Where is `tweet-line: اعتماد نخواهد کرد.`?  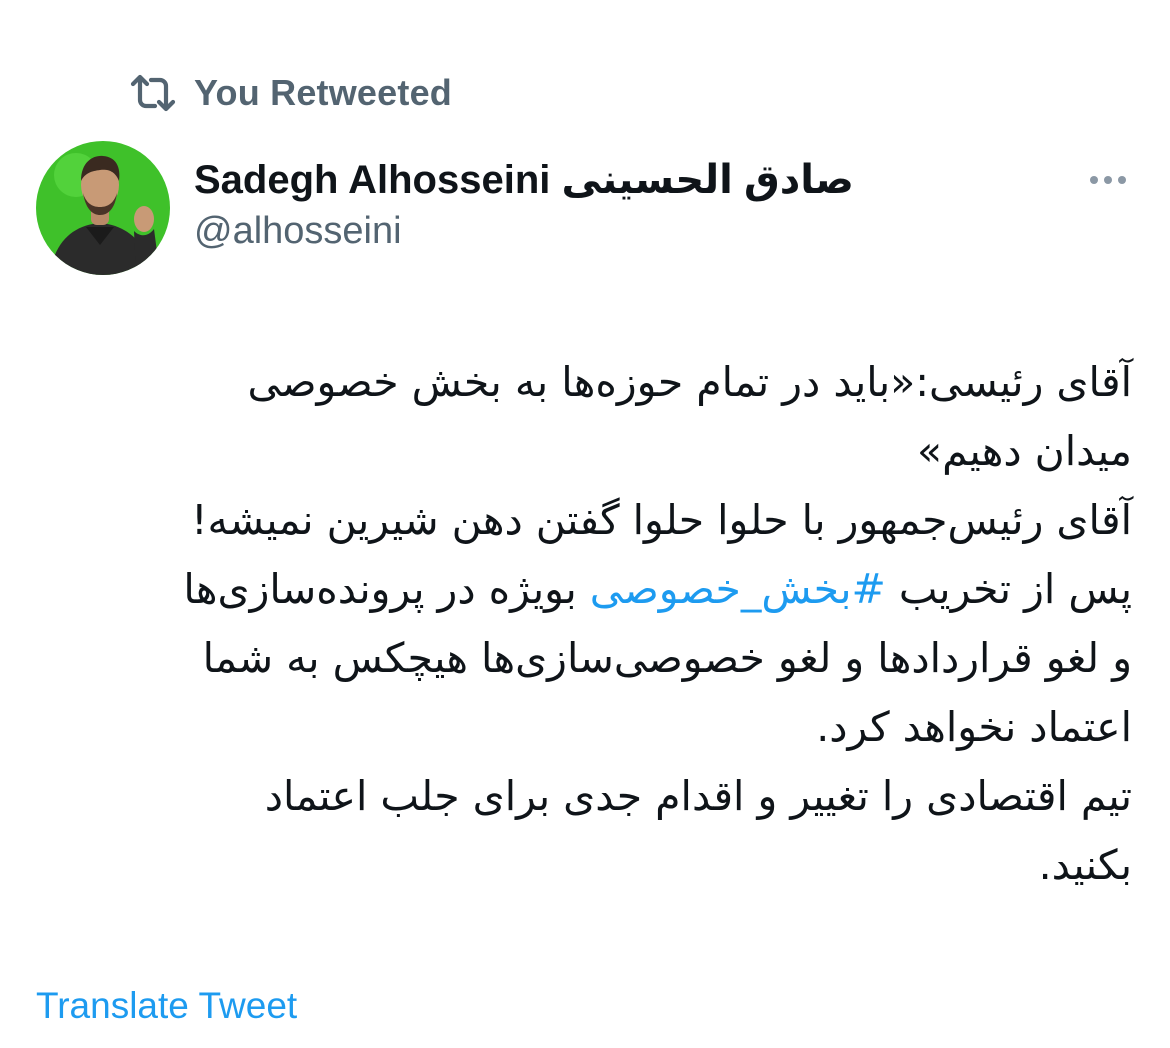 tweet-line: اعتماد نخواهد کرد. is located at coordinates (974, 727).